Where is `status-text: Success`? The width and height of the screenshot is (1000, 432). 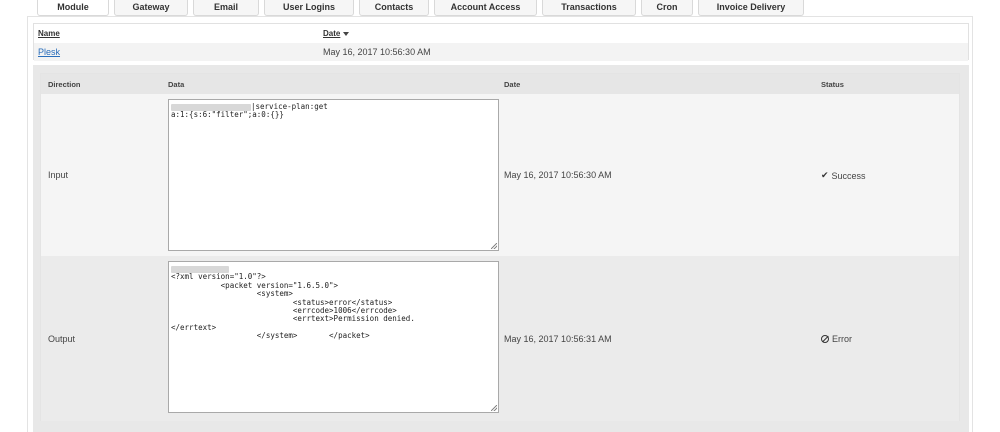 status-text: Success is located at coordinates (848, 175).